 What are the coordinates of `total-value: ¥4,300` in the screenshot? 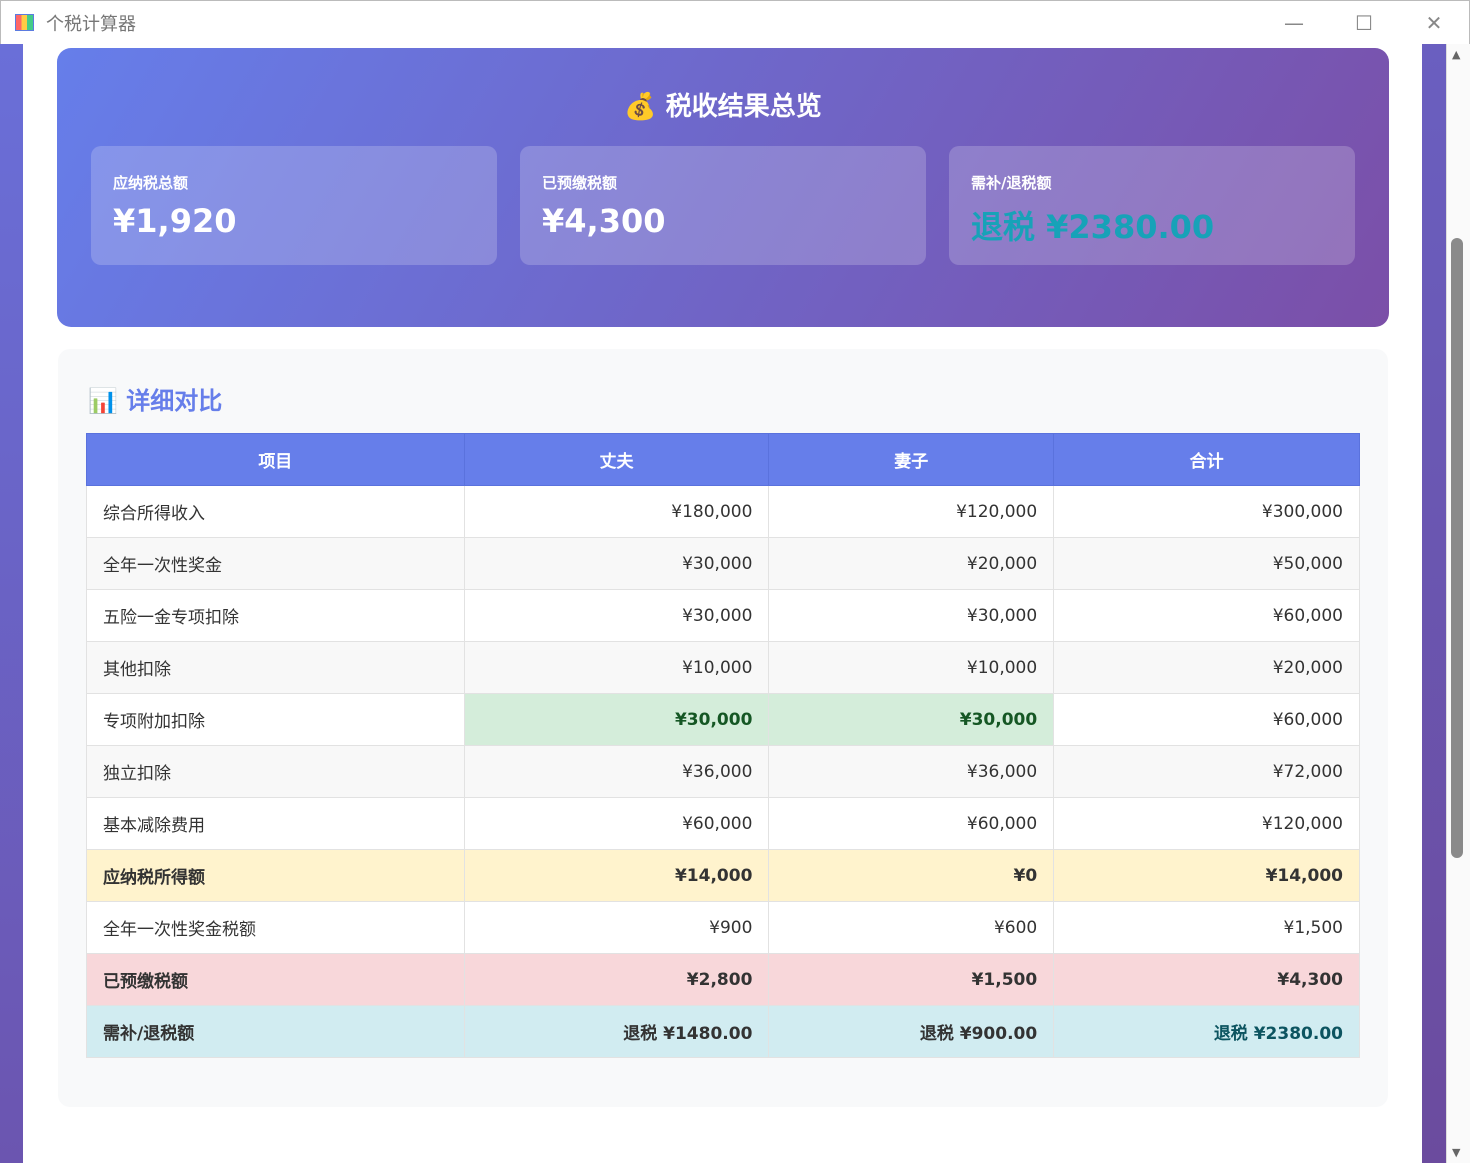 It's located at (1206, 979).